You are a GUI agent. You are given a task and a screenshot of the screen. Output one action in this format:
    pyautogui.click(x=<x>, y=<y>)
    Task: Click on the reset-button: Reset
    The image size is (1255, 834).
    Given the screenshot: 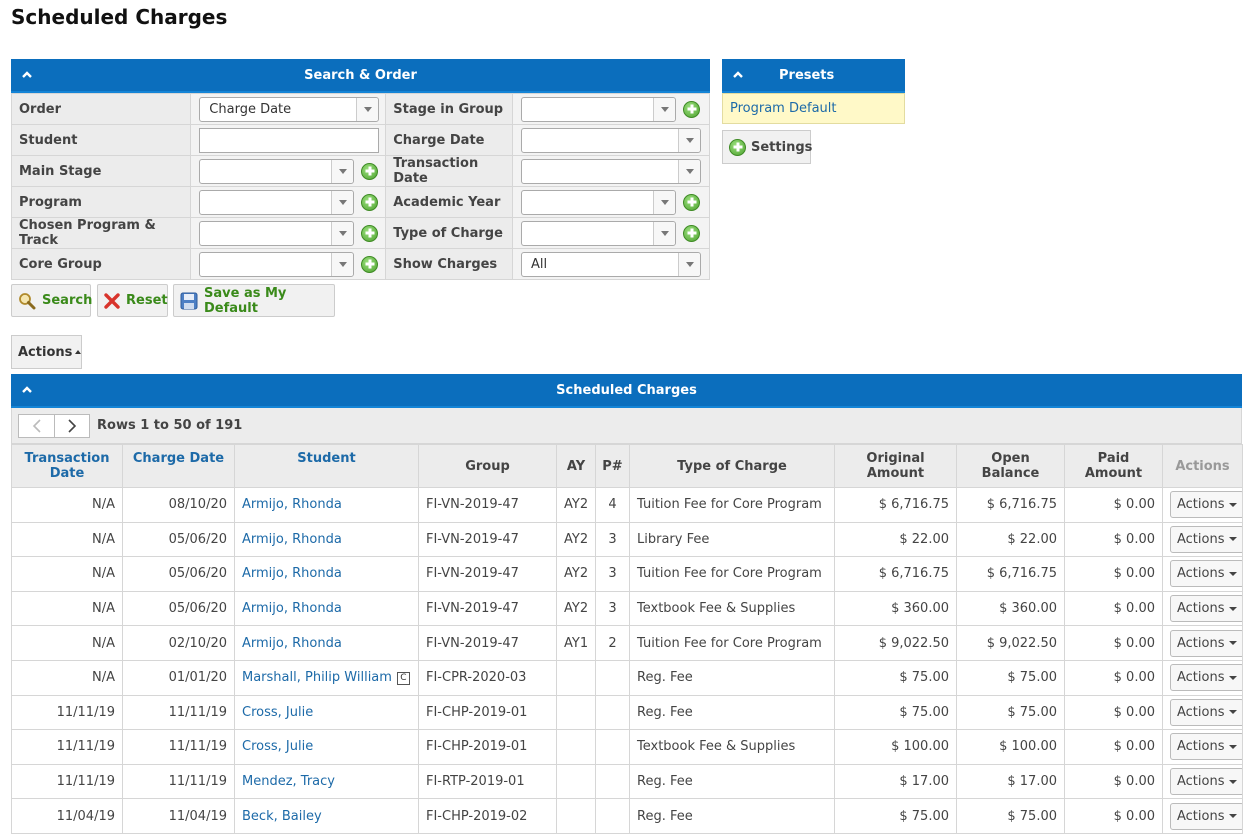 What is the action you would take?
    pyautogui.click(x=132, y=300)
    